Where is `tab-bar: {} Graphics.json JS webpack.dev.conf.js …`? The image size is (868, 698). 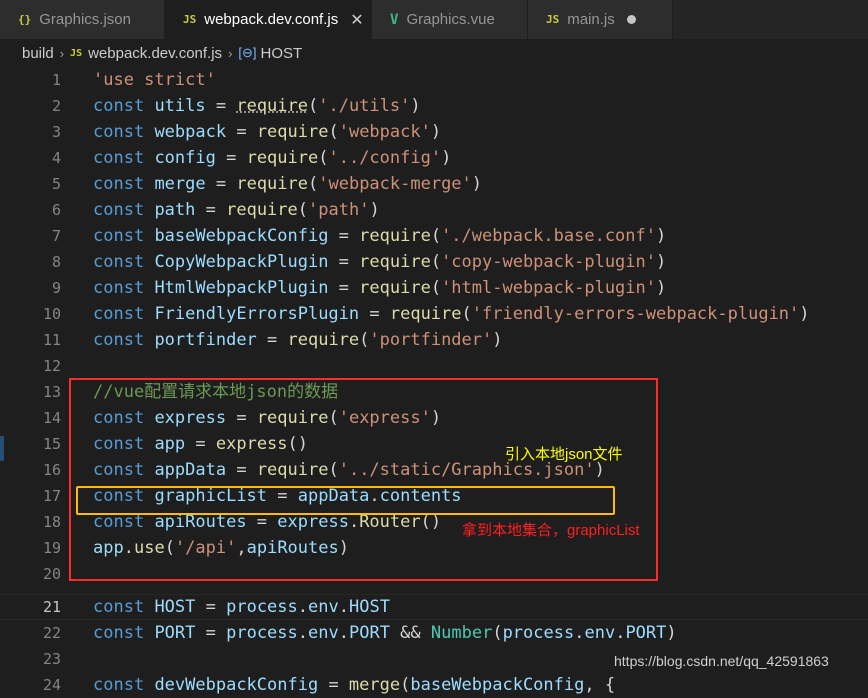
tab-bar: {} Graphics.json JS webpack.dev.conf.js … is located at coordinates (434, 19).